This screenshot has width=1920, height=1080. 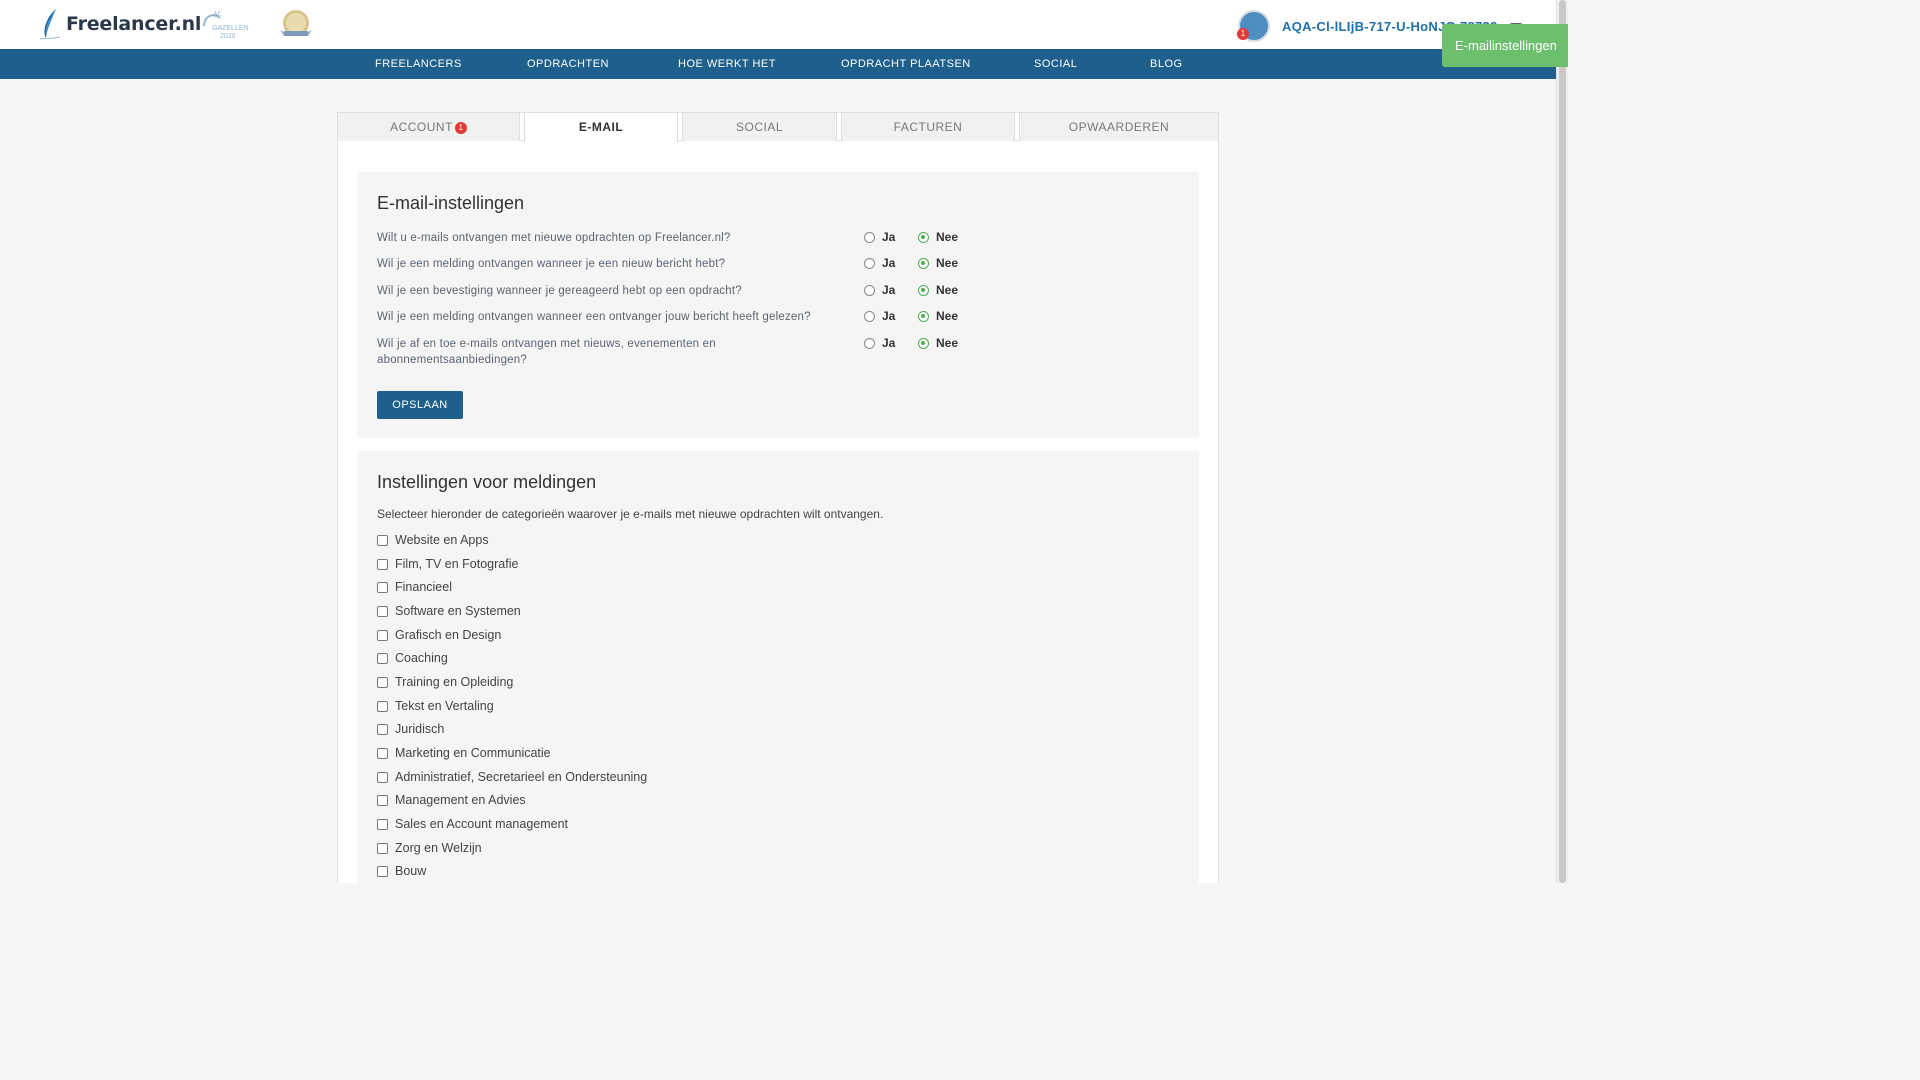 I want to click on category-label: Financieel, so click(x=423, y=587).